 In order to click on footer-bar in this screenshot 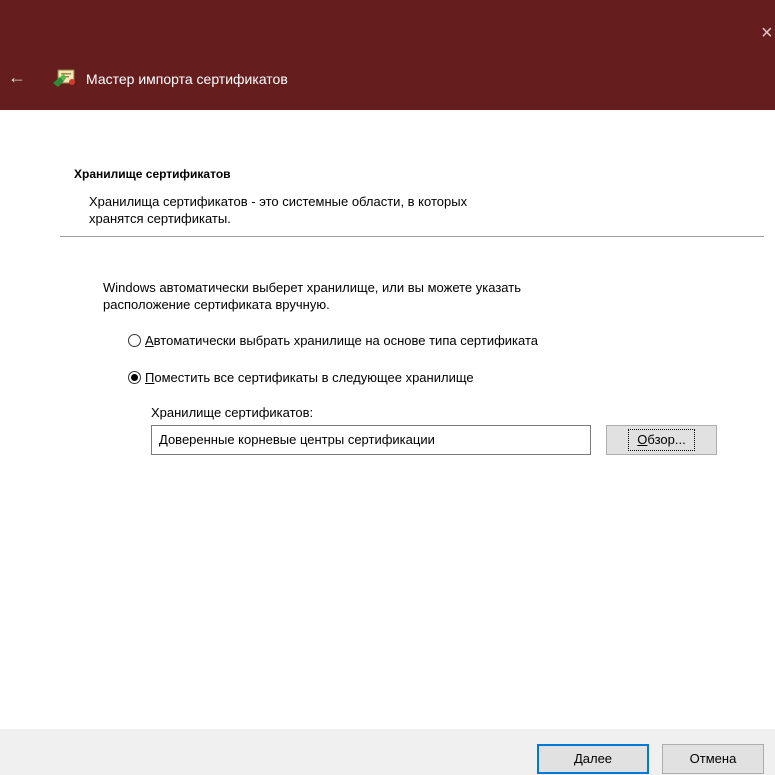, I will do `click(387, 752)`.